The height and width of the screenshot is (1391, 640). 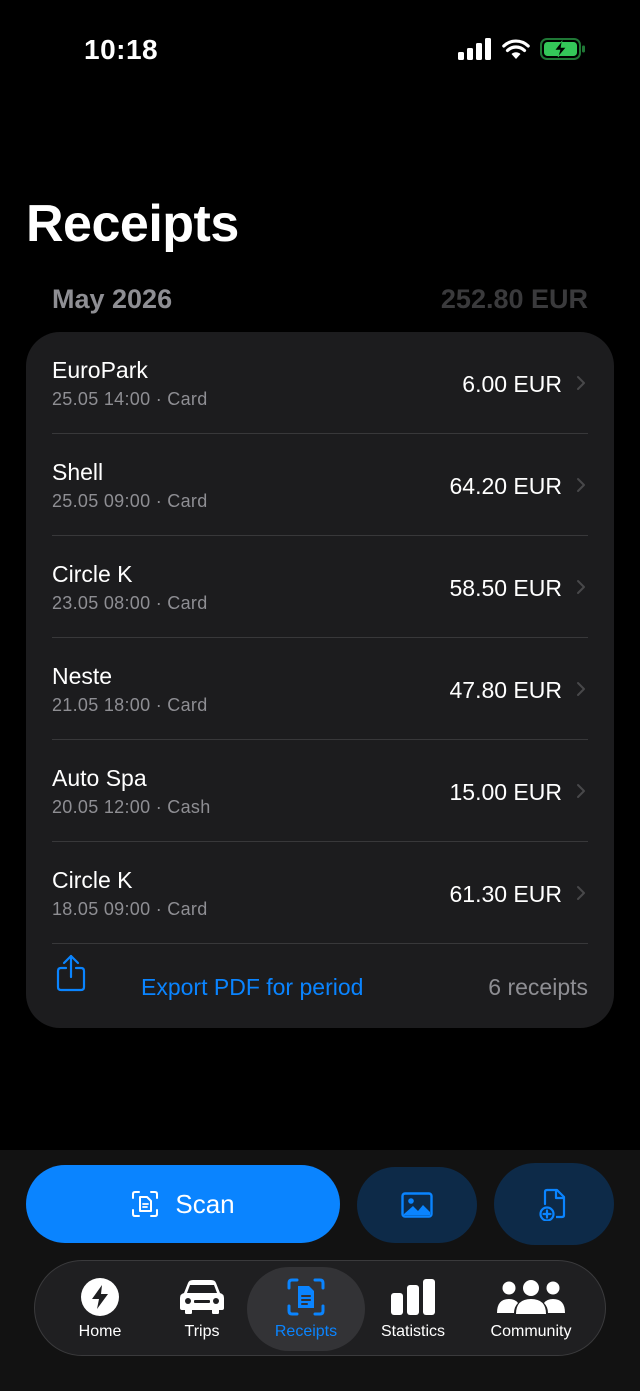 I want to click on tab-bar: Home Trips Receipts Statistics Community, so click(x=320, y=1308).